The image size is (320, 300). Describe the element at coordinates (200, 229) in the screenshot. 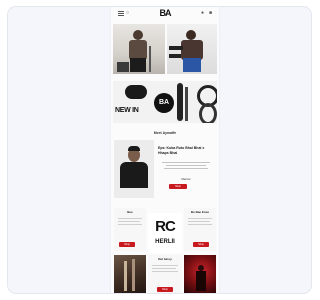

I see `product-card-right: Be Bae Ence Shop` at that location.